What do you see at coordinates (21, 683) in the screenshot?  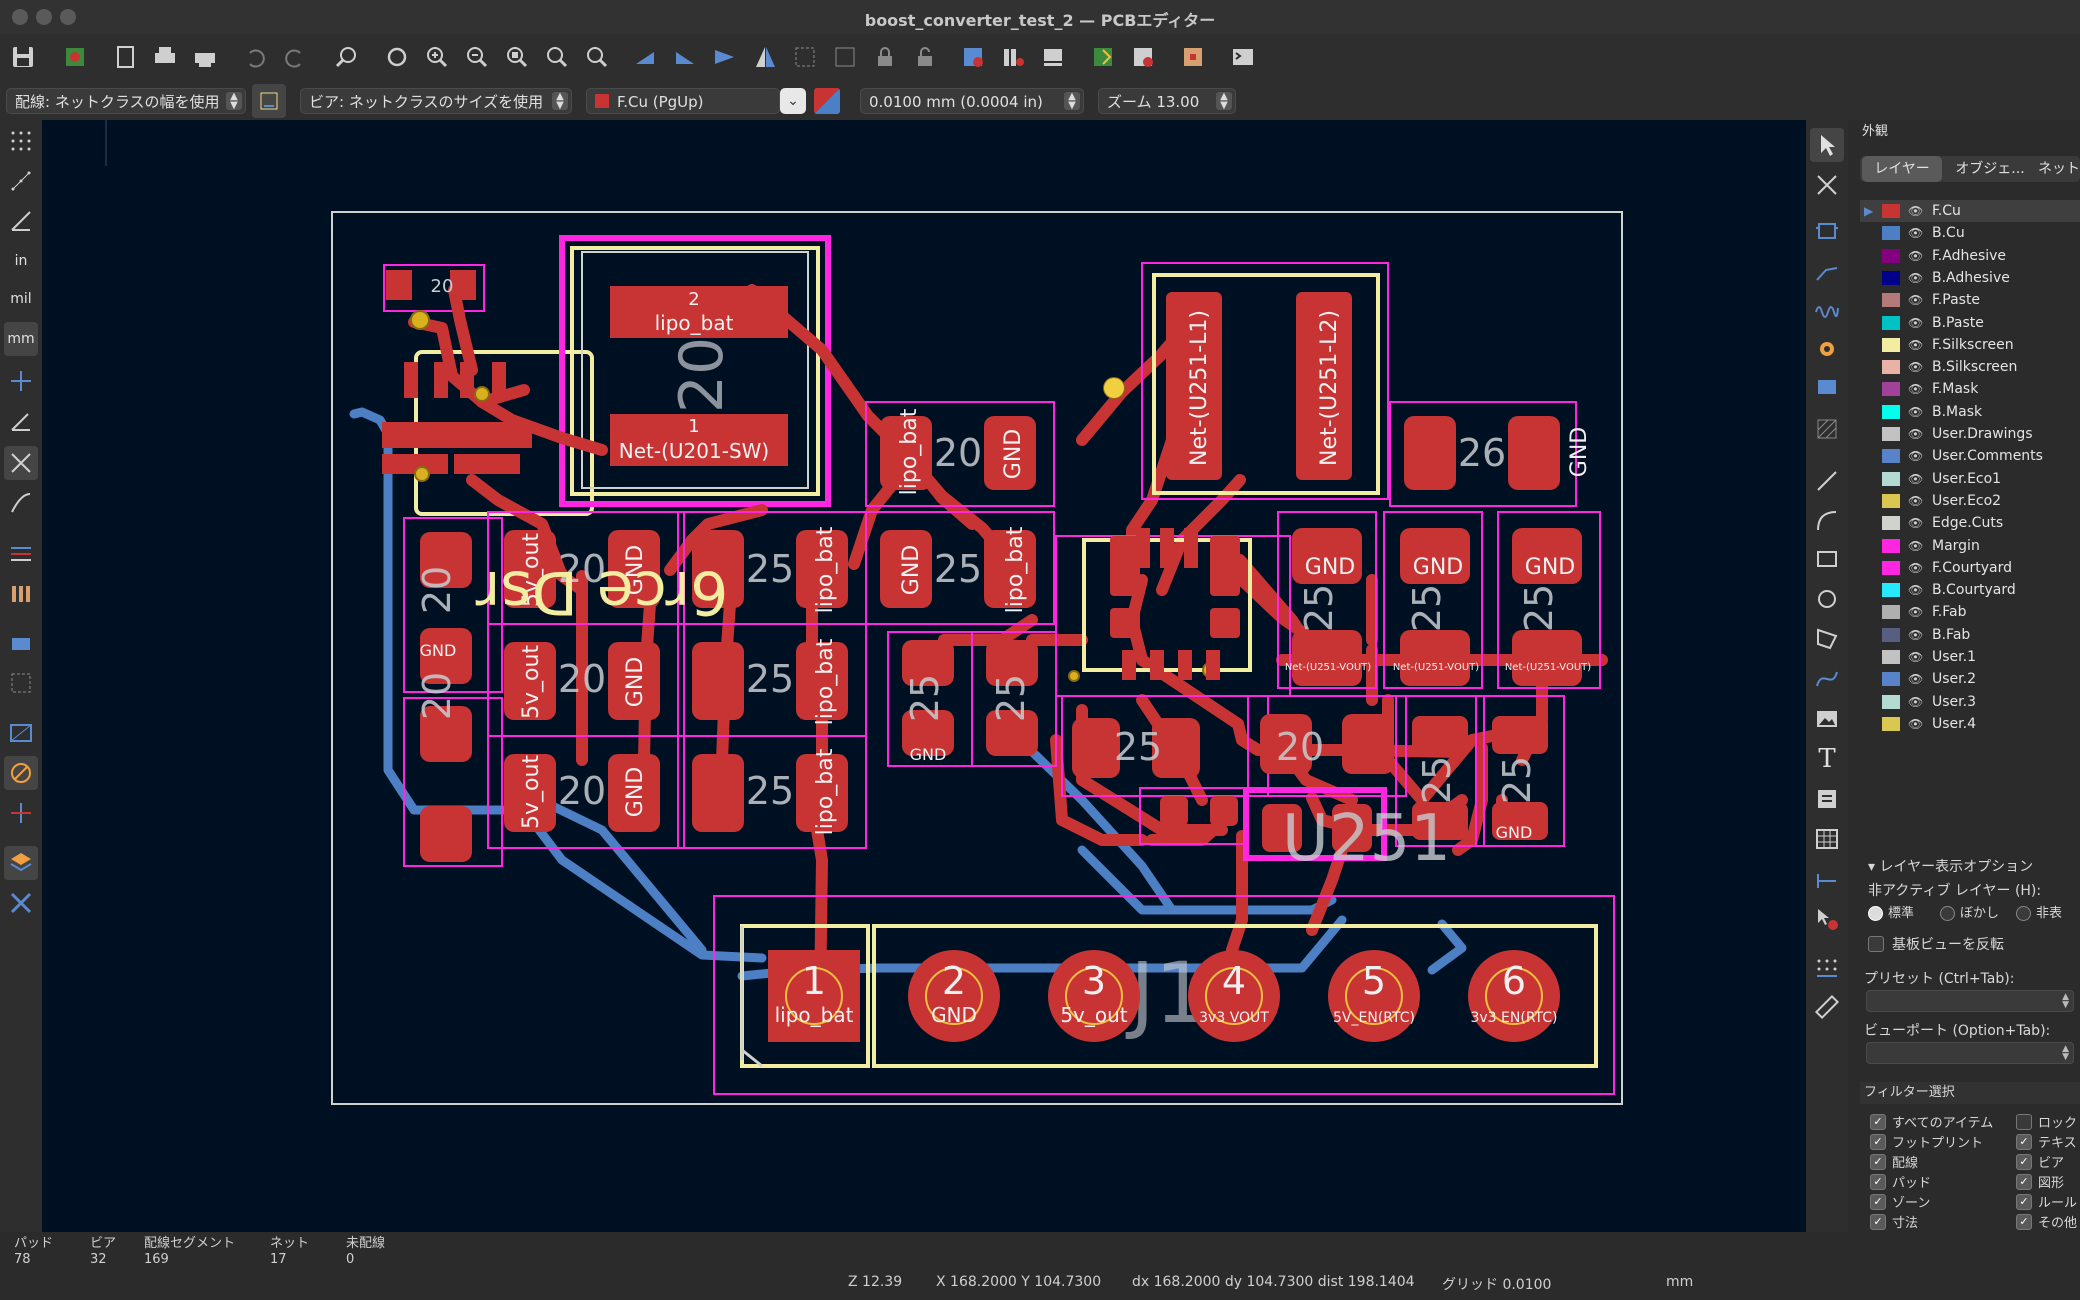 I see `zone-outline-icon` at bounding box center [21, 683].